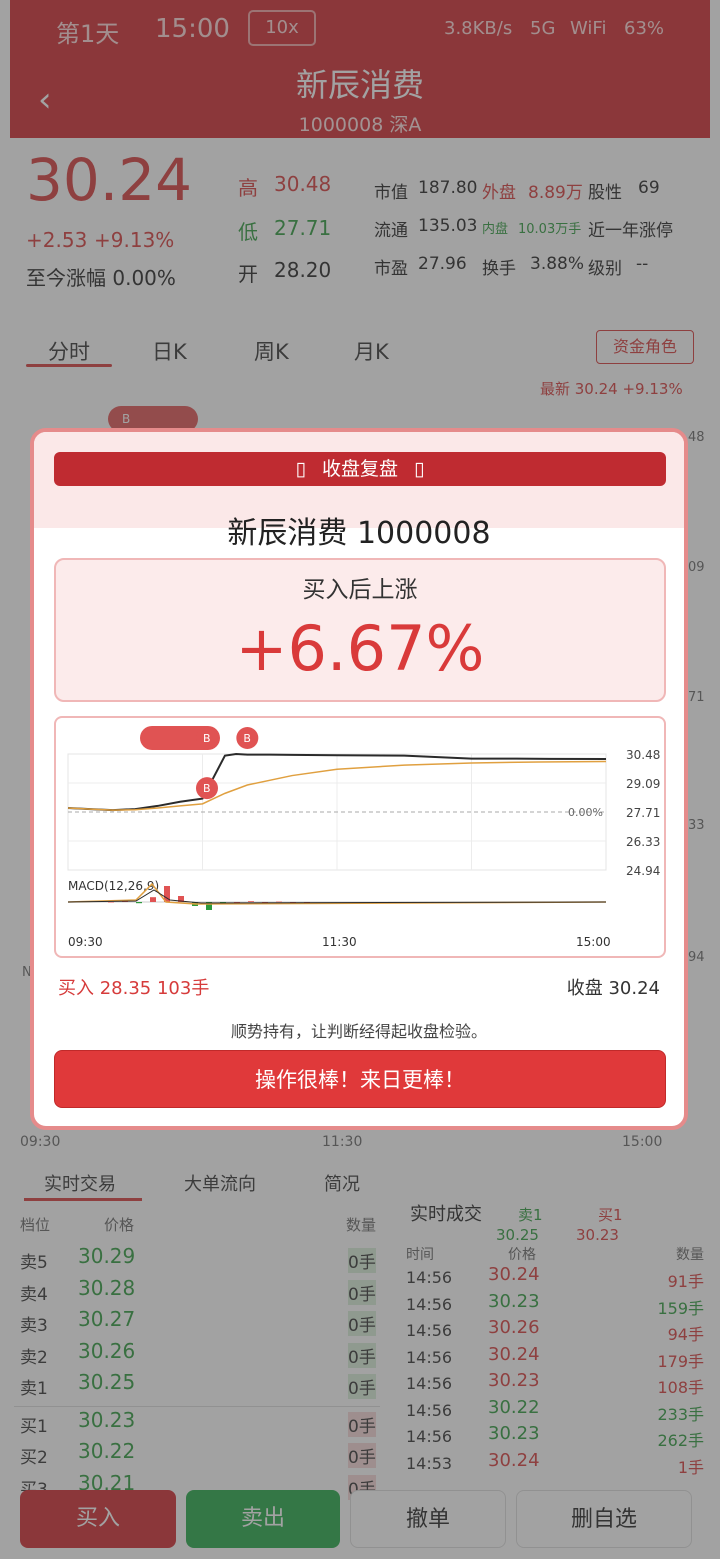 The width and height of the screenshot is (720, 1559). Describe the element at coordinates (643, 755) in the screenshot. I see `y-tick-label: 30.48` at that location.